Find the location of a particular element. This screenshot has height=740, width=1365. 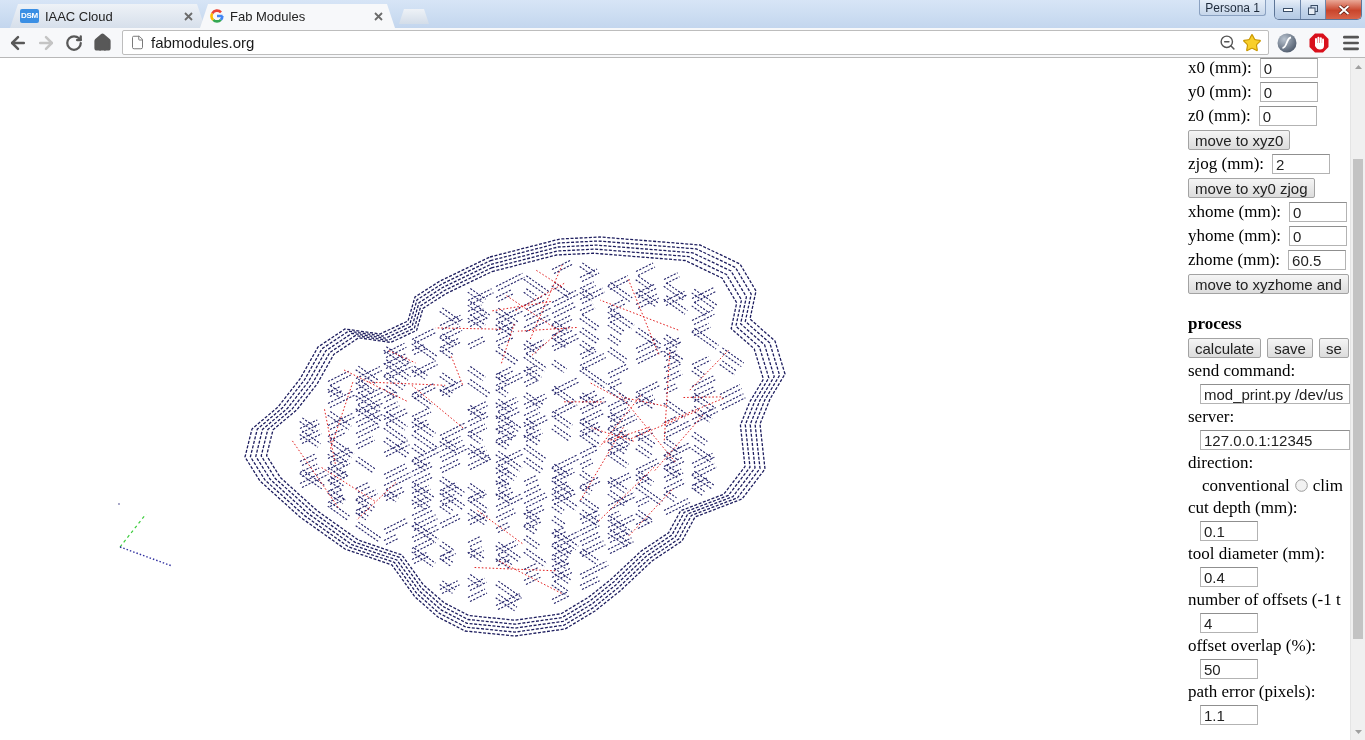

input-field: 127.0.0.1:12345 is located at coordinates (1275, 440).